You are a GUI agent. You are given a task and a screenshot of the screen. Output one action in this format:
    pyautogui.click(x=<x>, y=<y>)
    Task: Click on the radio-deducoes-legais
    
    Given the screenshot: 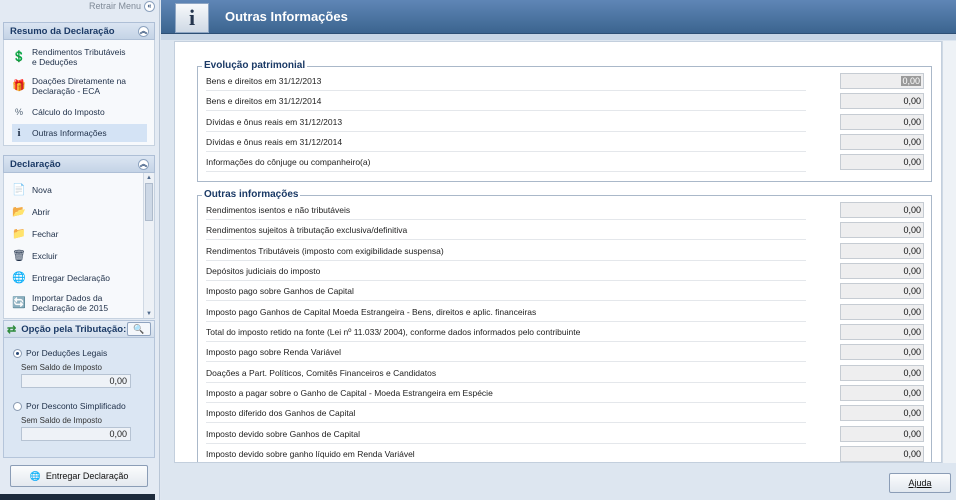 What is the action you would take?
    pyautogui.click(x=17, y=353)
    